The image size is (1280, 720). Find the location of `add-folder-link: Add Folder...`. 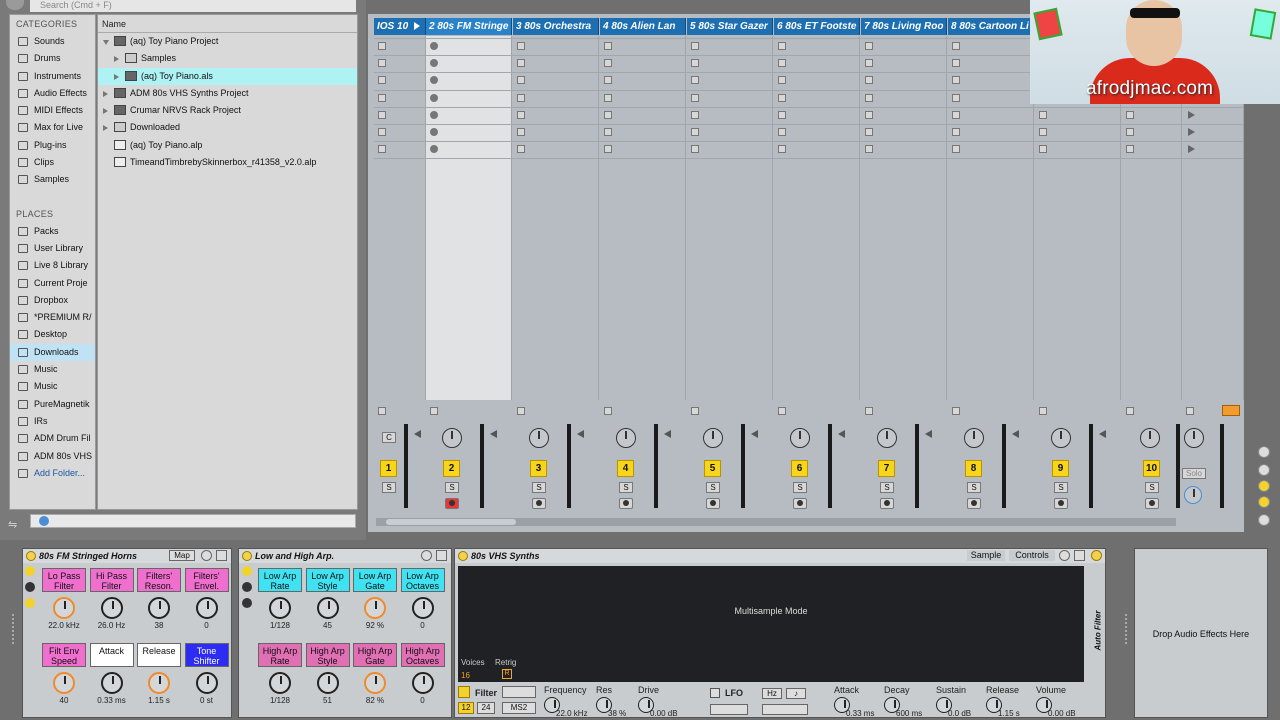

add-folder-link: Add Folder... is located at coordinates (52, 473).